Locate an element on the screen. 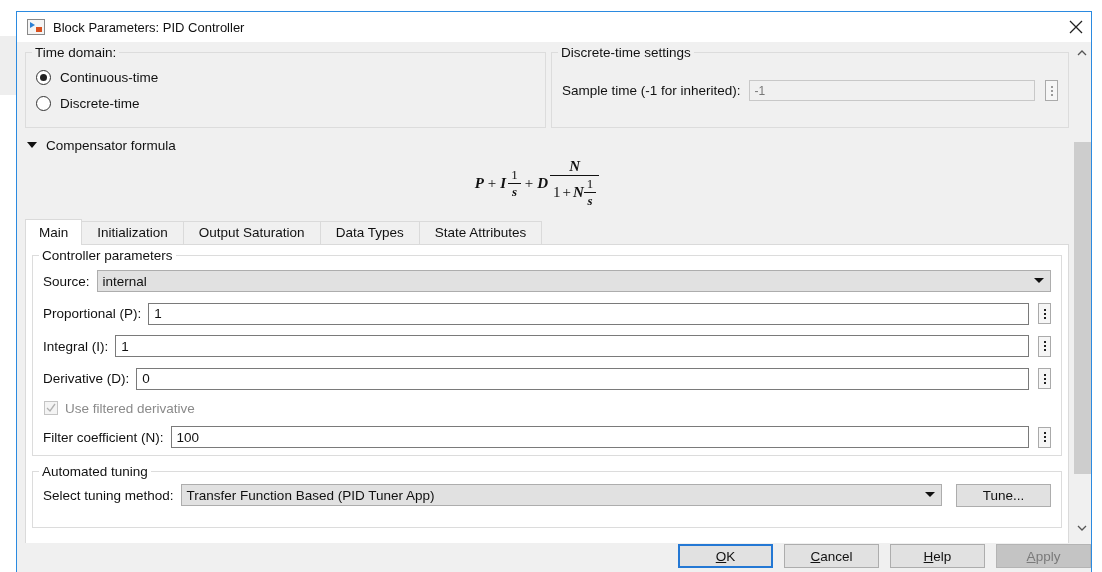 The image size is (1102, 572). group-title: Time domain: is located at coordinates (76, 52).